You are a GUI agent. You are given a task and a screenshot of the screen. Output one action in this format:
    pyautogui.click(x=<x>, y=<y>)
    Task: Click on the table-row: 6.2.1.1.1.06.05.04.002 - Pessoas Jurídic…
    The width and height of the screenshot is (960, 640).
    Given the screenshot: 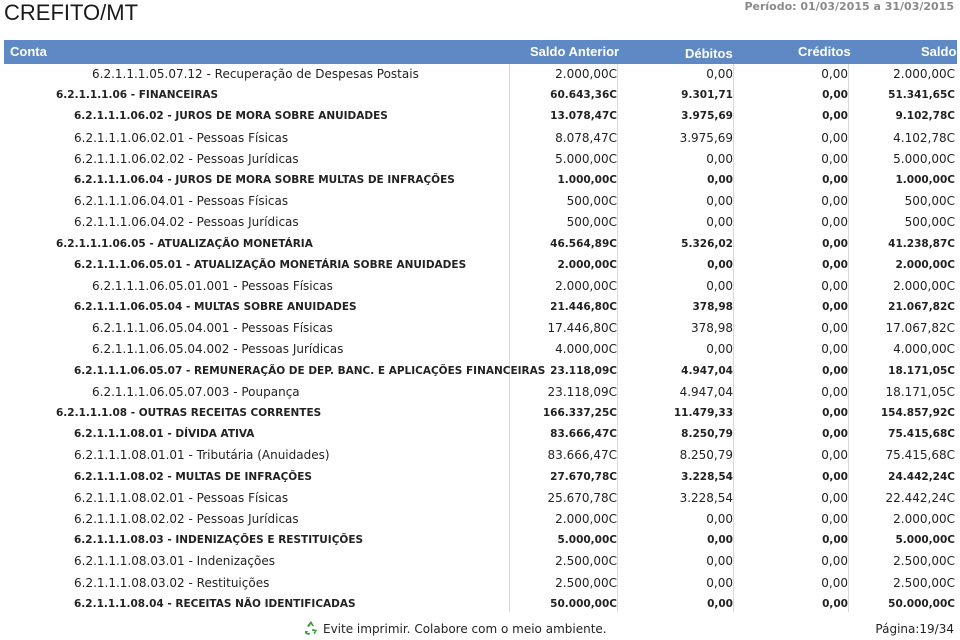 What is the action you would take?
    pyautogui.click(x=480, y=349)
    